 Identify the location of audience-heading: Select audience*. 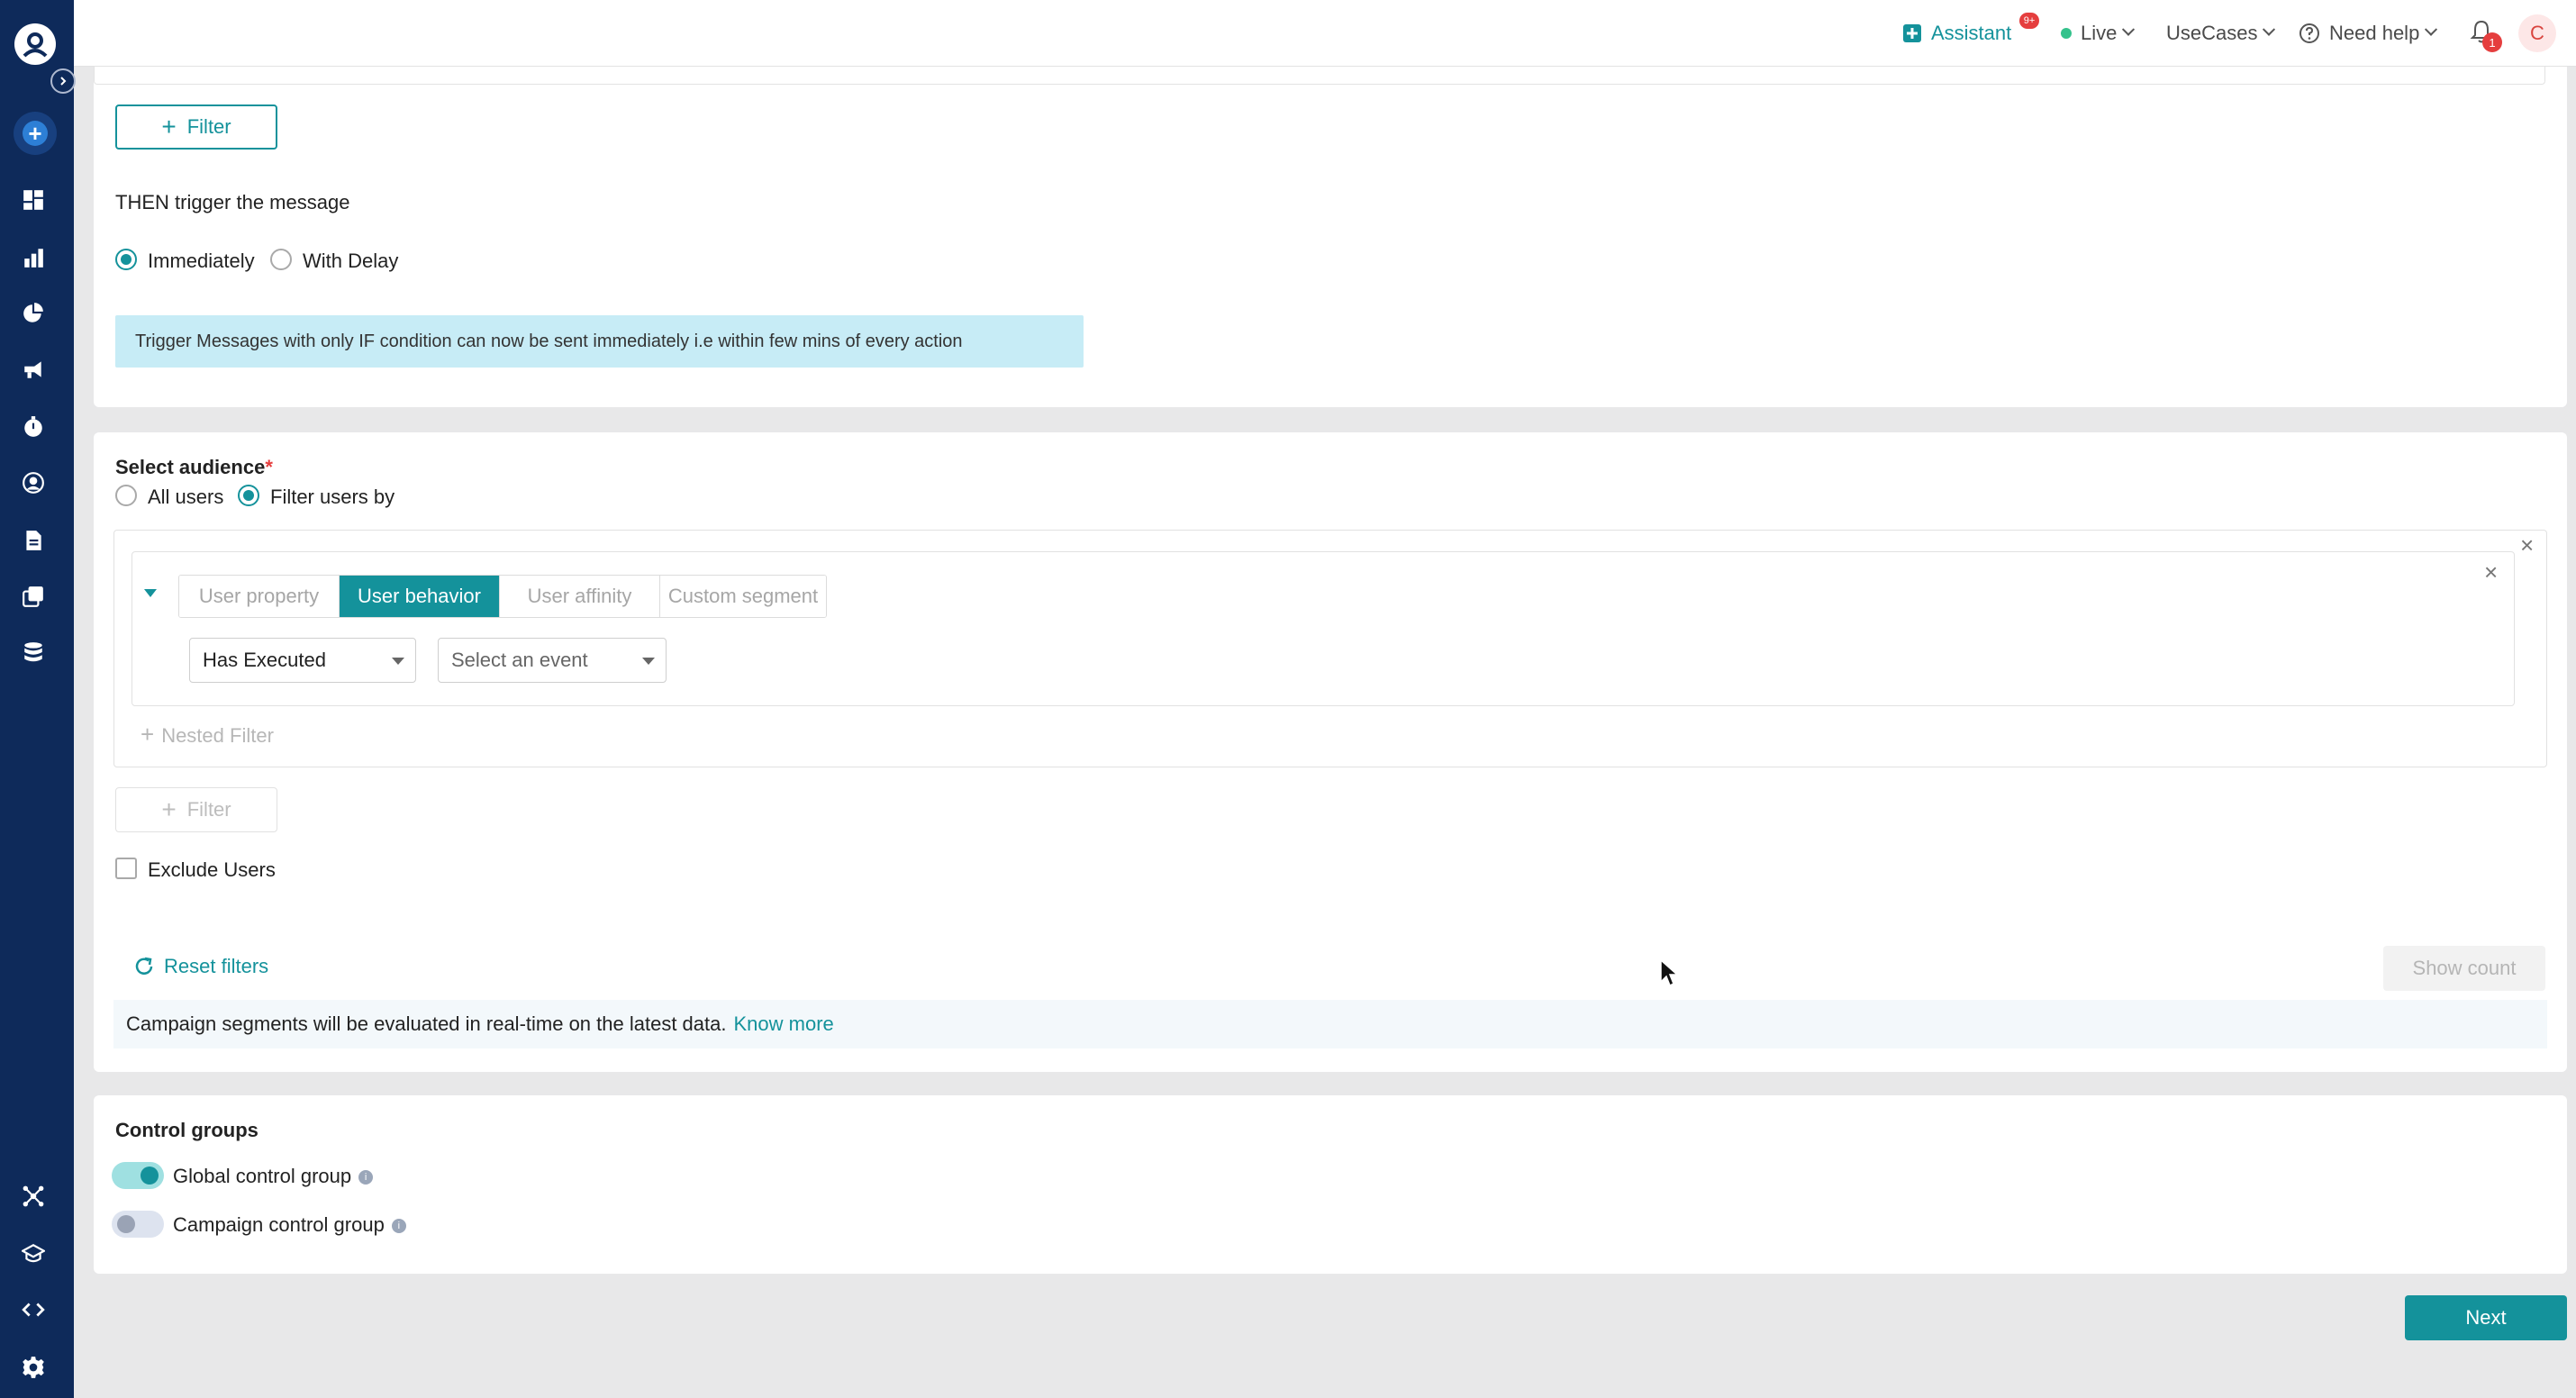
(194, 467).